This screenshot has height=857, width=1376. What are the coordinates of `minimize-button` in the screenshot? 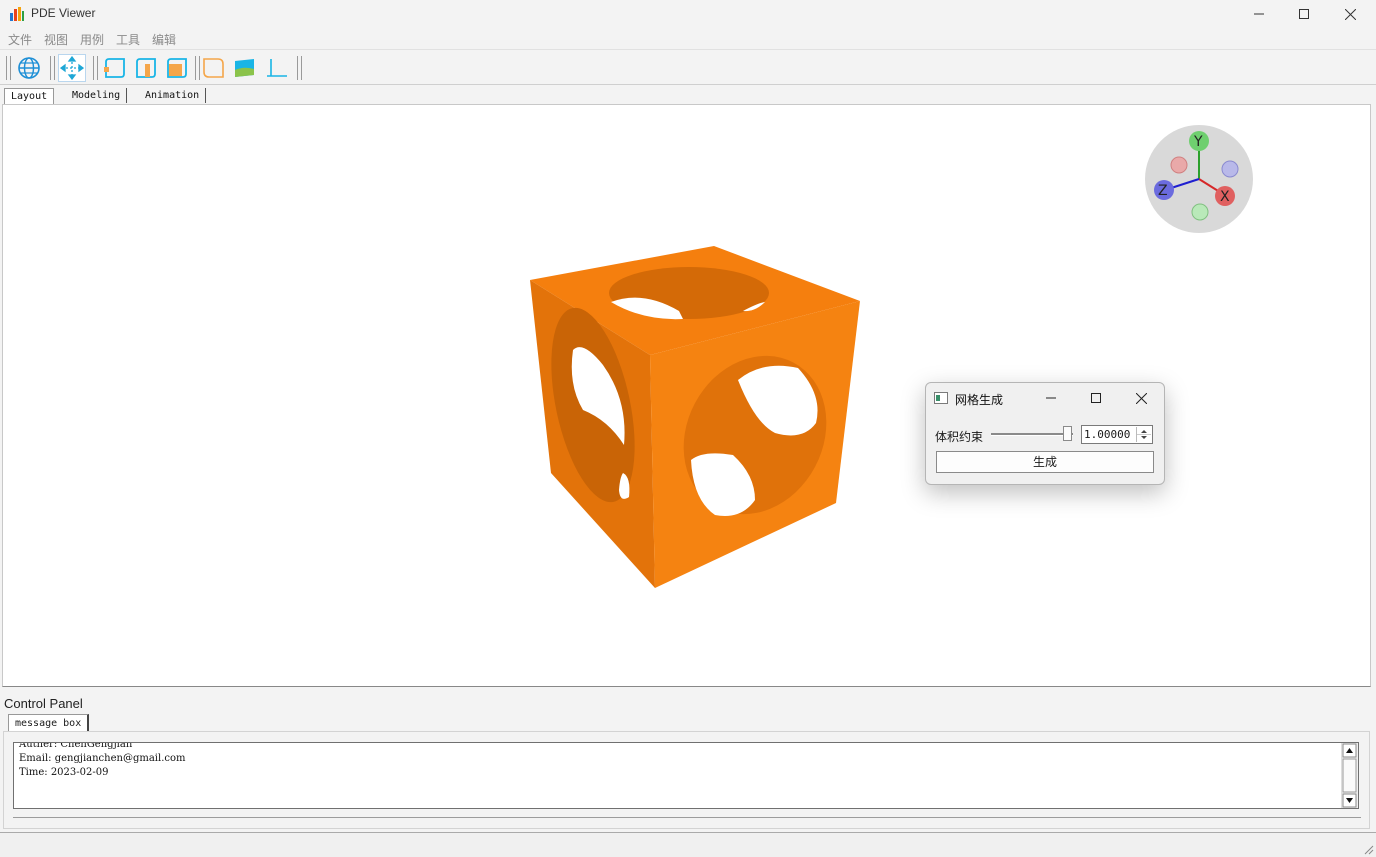 It's located at (1259, 14).